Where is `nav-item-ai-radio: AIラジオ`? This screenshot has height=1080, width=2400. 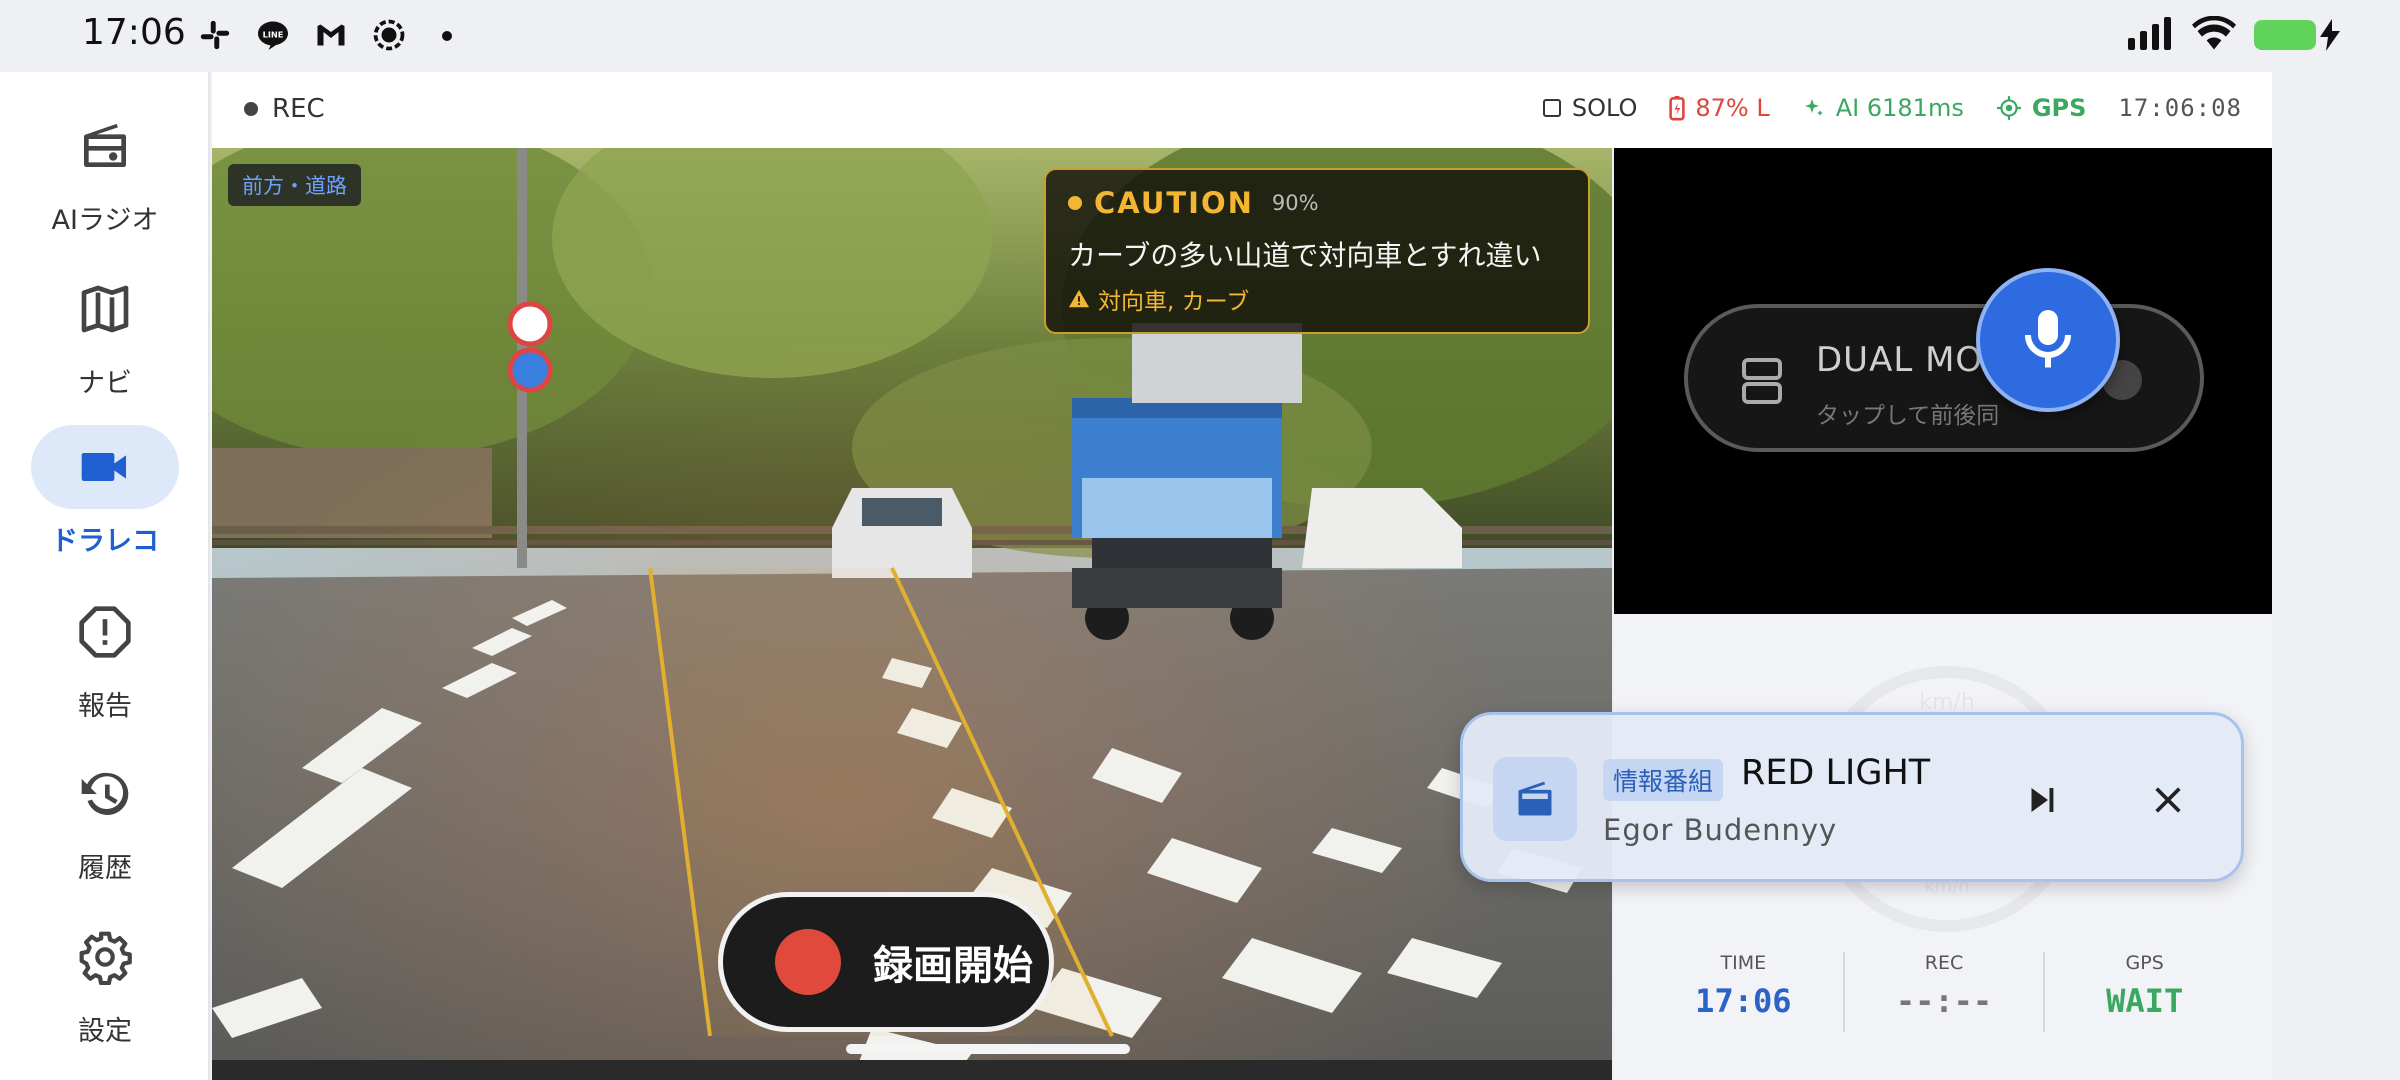
nav-item-ai-radio: AIラジオ is located at coordinates (105, 170).